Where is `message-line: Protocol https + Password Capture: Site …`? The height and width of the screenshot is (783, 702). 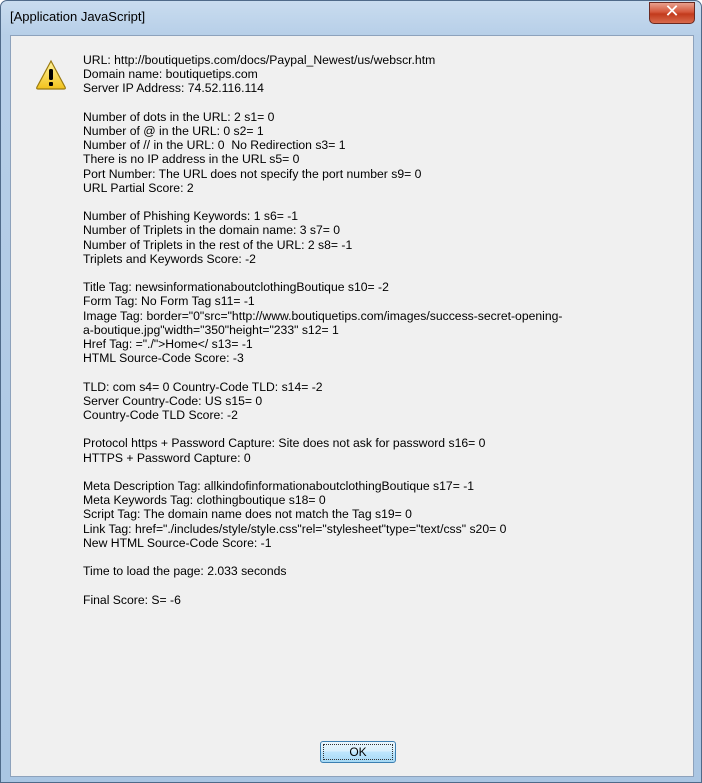
message-line: Protocol https + Password Capture: Site … is located at coordinates (284, 443).